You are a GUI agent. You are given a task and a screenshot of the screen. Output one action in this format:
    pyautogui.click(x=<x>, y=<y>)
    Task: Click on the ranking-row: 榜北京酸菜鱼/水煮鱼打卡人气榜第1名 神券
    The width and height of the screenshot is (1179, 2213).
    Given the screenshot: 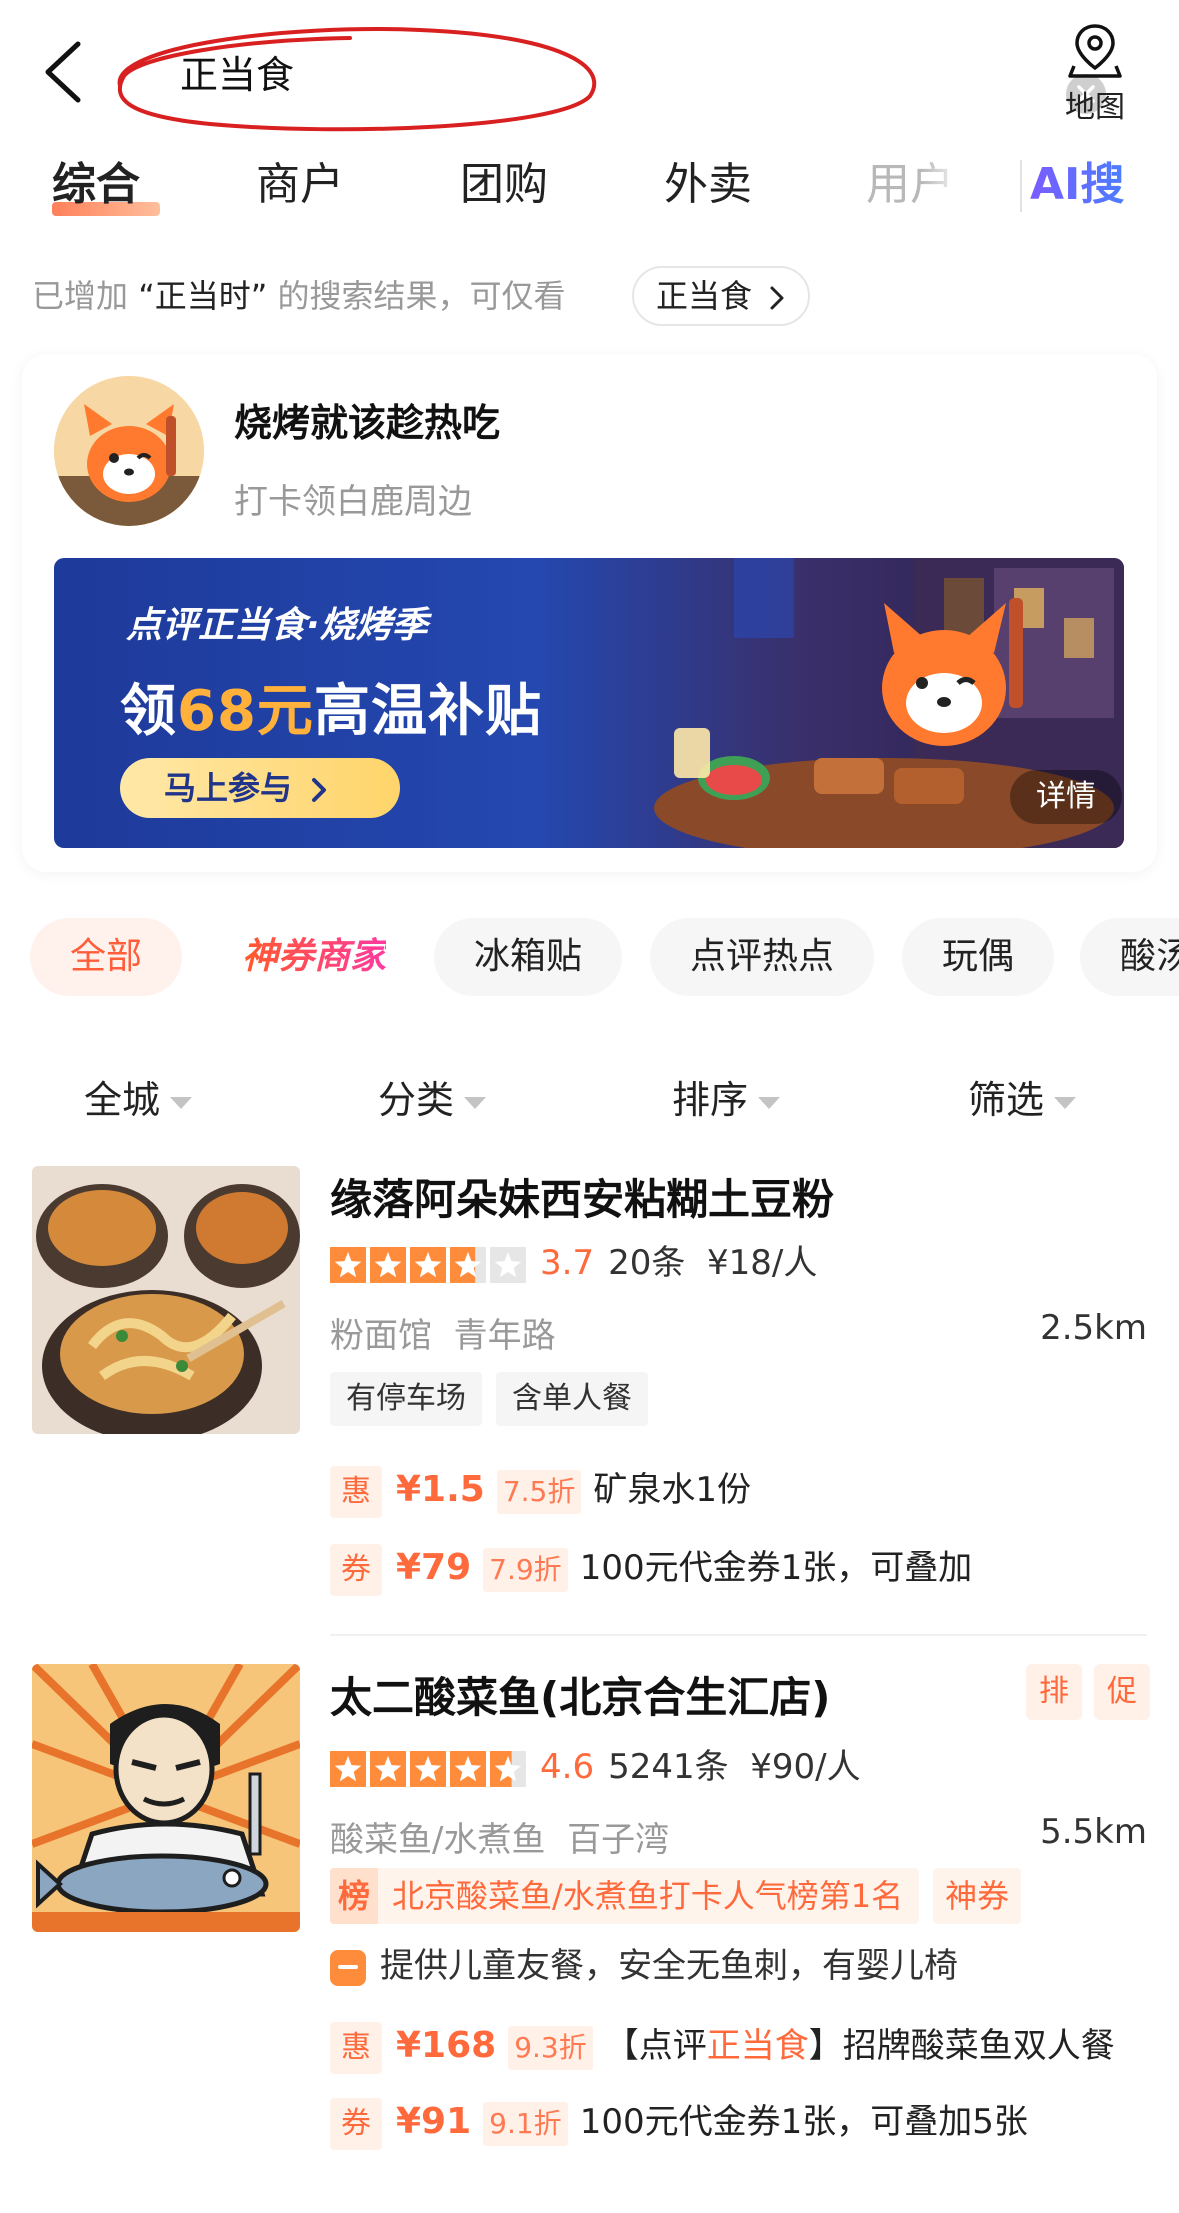 What is the action you would take?
    pyautogui.click(x=676, y=1896)
    